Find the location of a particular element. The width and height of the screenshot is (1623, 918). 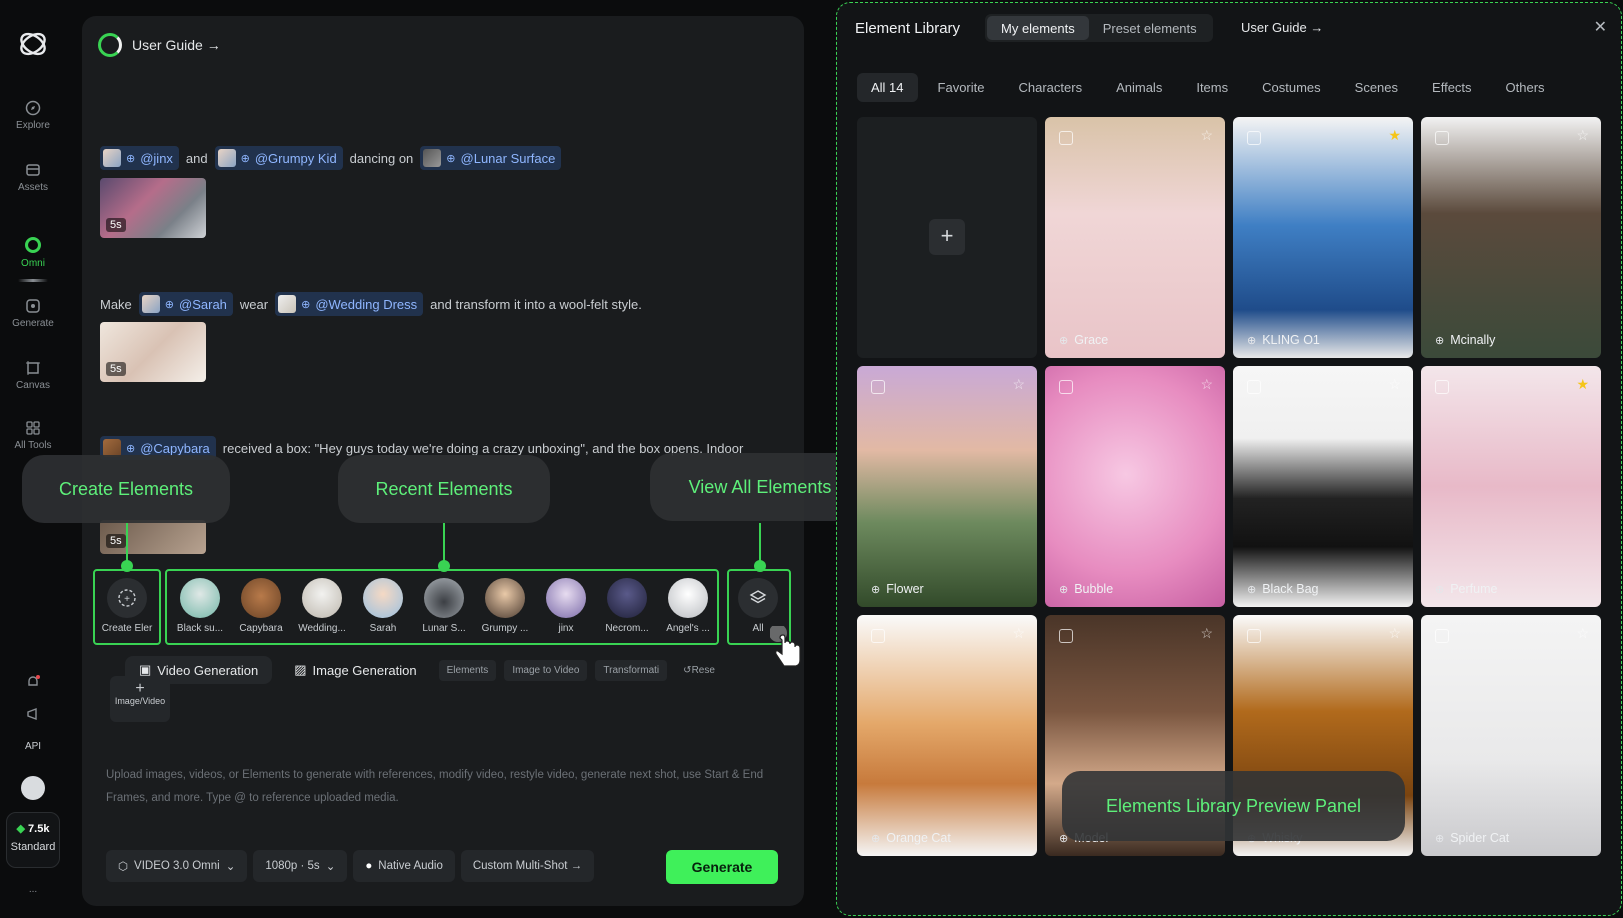

element-card-label: Flower is located at coordinates (905, 589).